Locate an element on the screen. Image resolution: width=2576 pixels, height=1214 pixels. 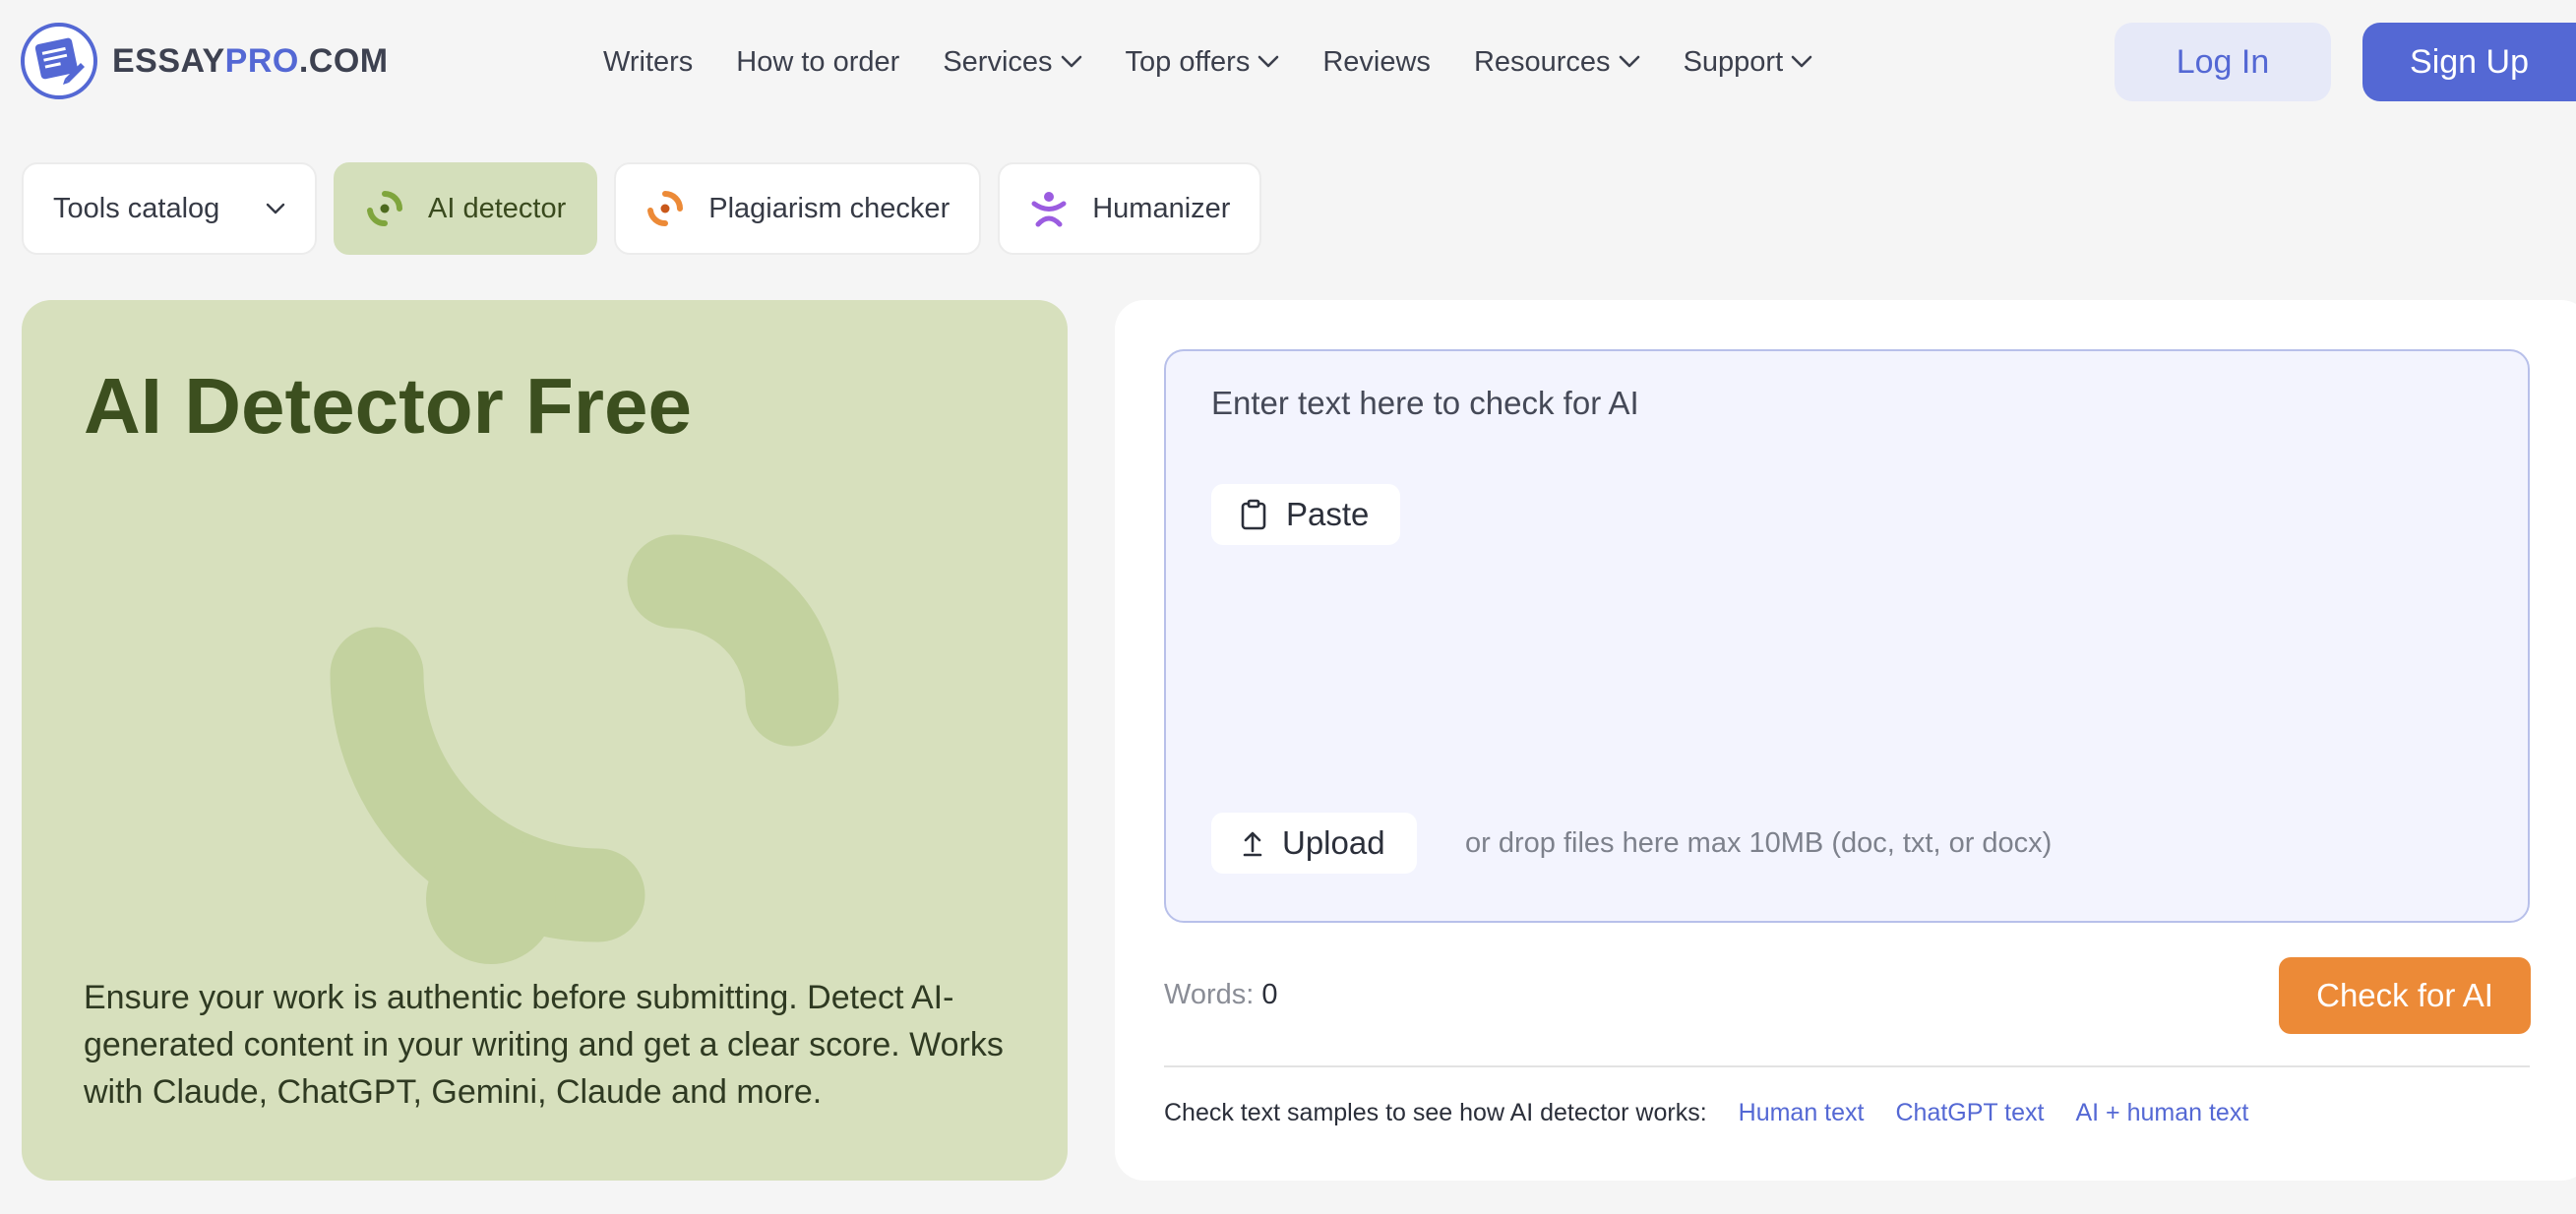
text-input-placeholder: Enter text here to check for AI is located at coordinates (1425, 403).